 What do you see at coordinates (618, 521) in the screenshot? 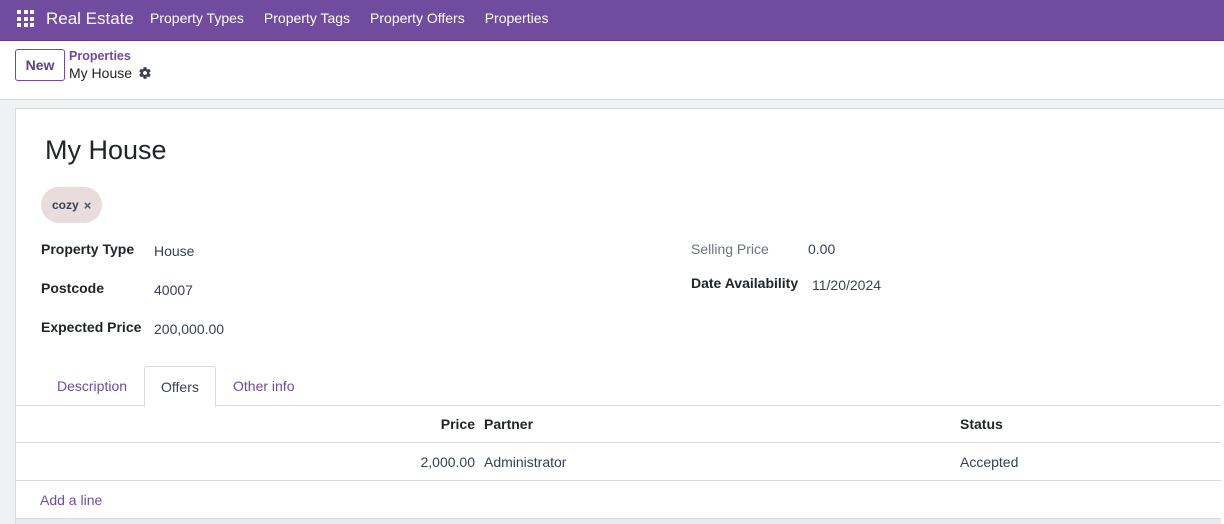
I see `list-footer` at bounding box center [618, 521].